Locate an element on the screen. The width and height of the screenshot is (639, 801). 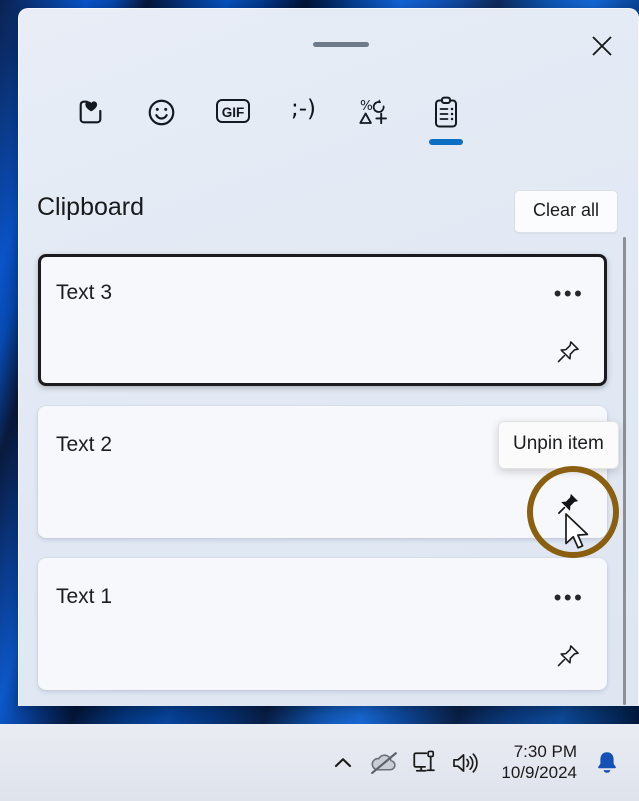
list-scrollbar is located at coordinates (624, 471).